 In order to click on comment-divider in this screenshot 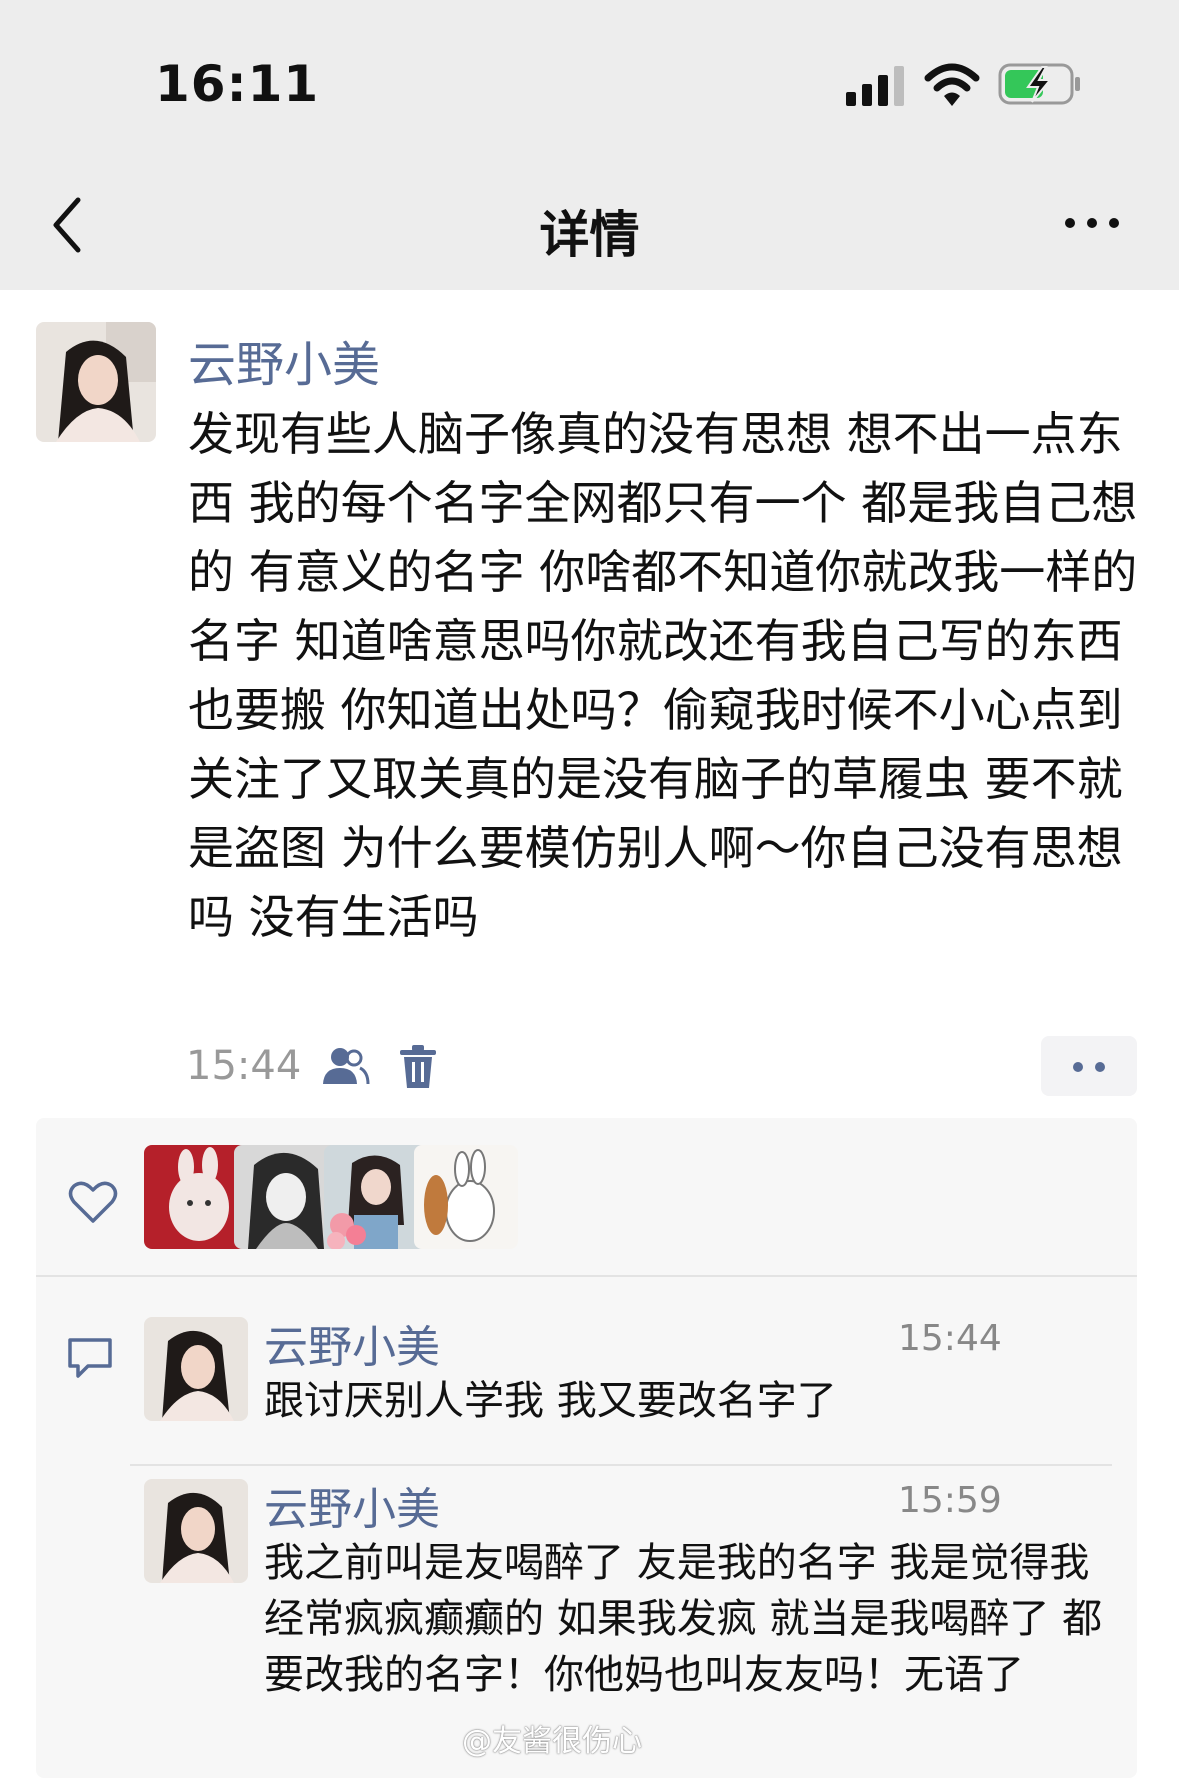, I will do `click(621, 1465)`.